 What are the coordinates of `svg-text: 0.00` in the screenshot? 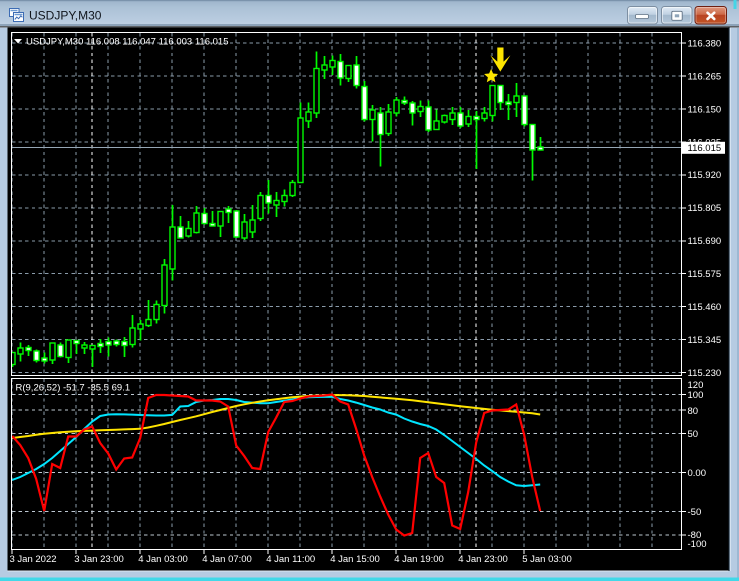 It's located at (697, 473).